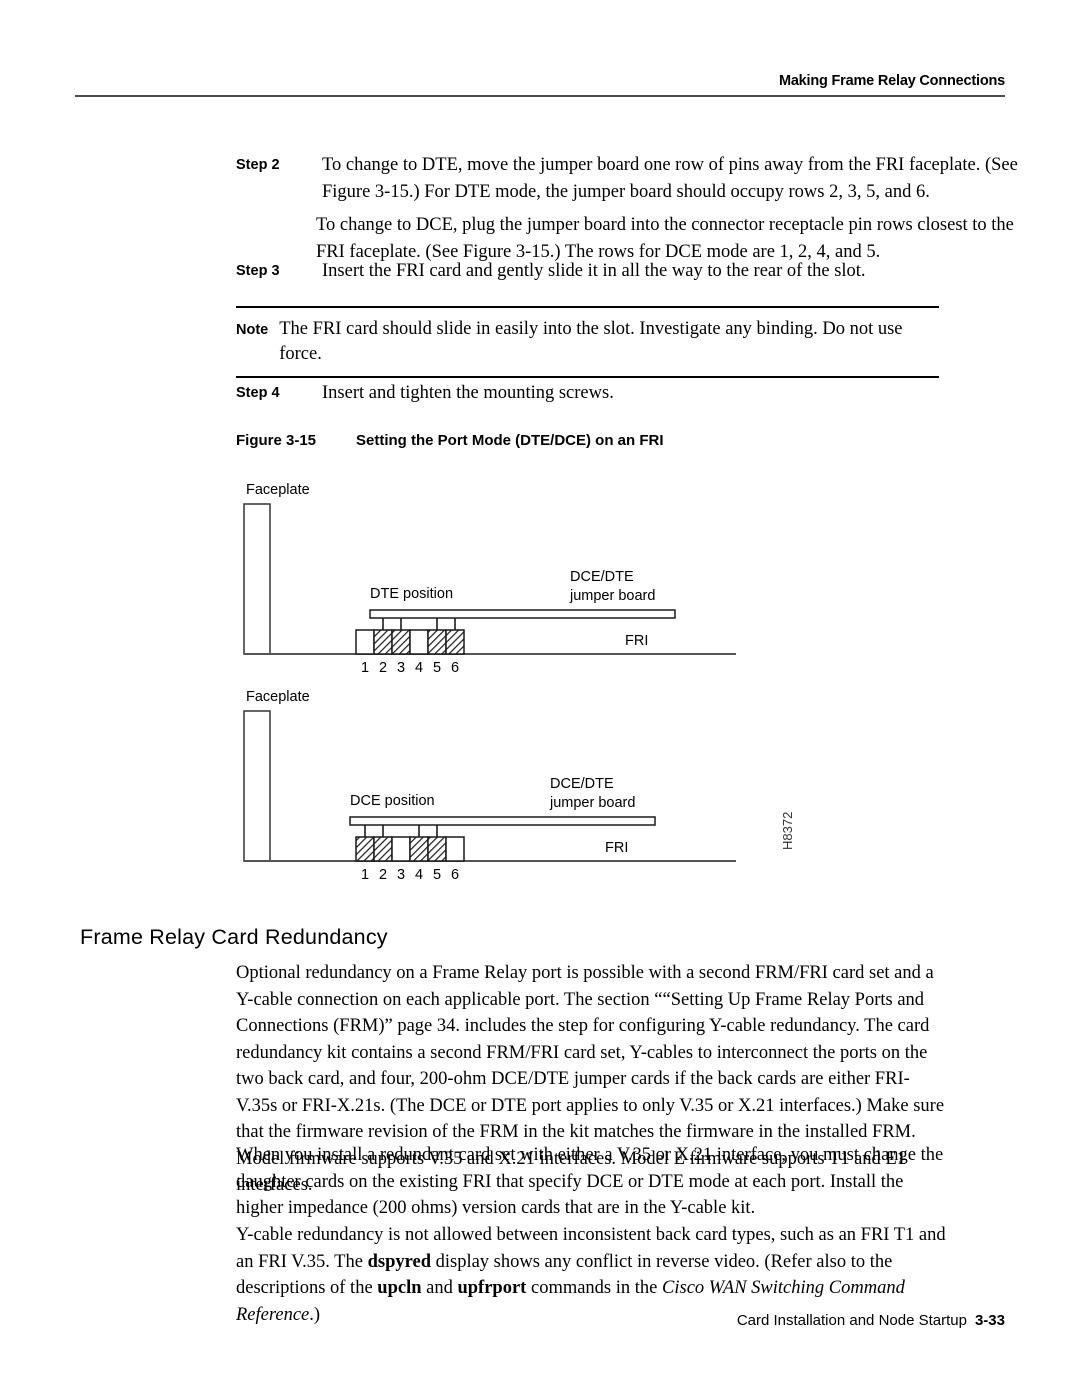  Describe the element at coordinates (419, 875) in the screenshot. I see `pin-number-dce-4: 4` at that location.